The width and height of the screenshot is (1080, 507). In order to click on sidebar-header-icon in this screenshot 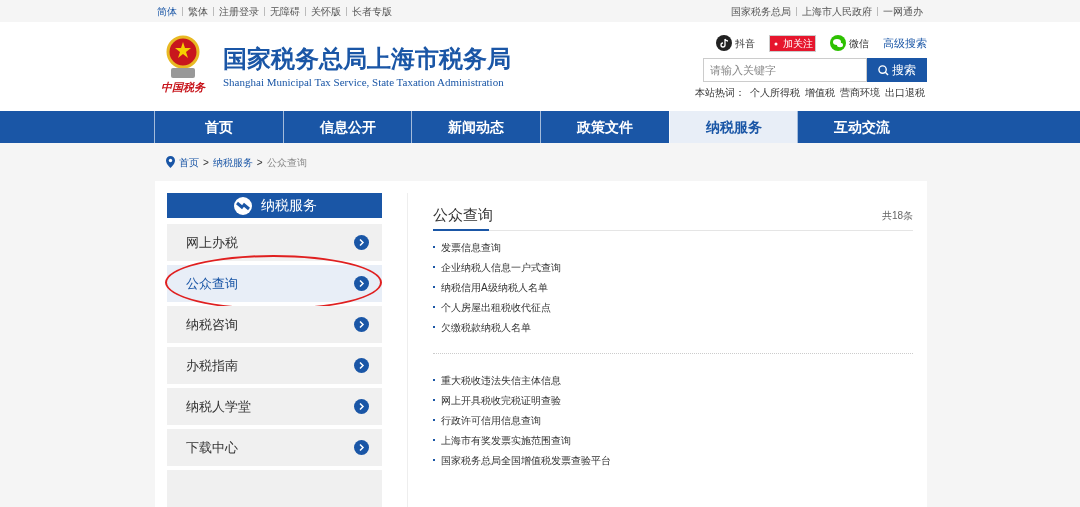, I will do `click(242, 205)`.